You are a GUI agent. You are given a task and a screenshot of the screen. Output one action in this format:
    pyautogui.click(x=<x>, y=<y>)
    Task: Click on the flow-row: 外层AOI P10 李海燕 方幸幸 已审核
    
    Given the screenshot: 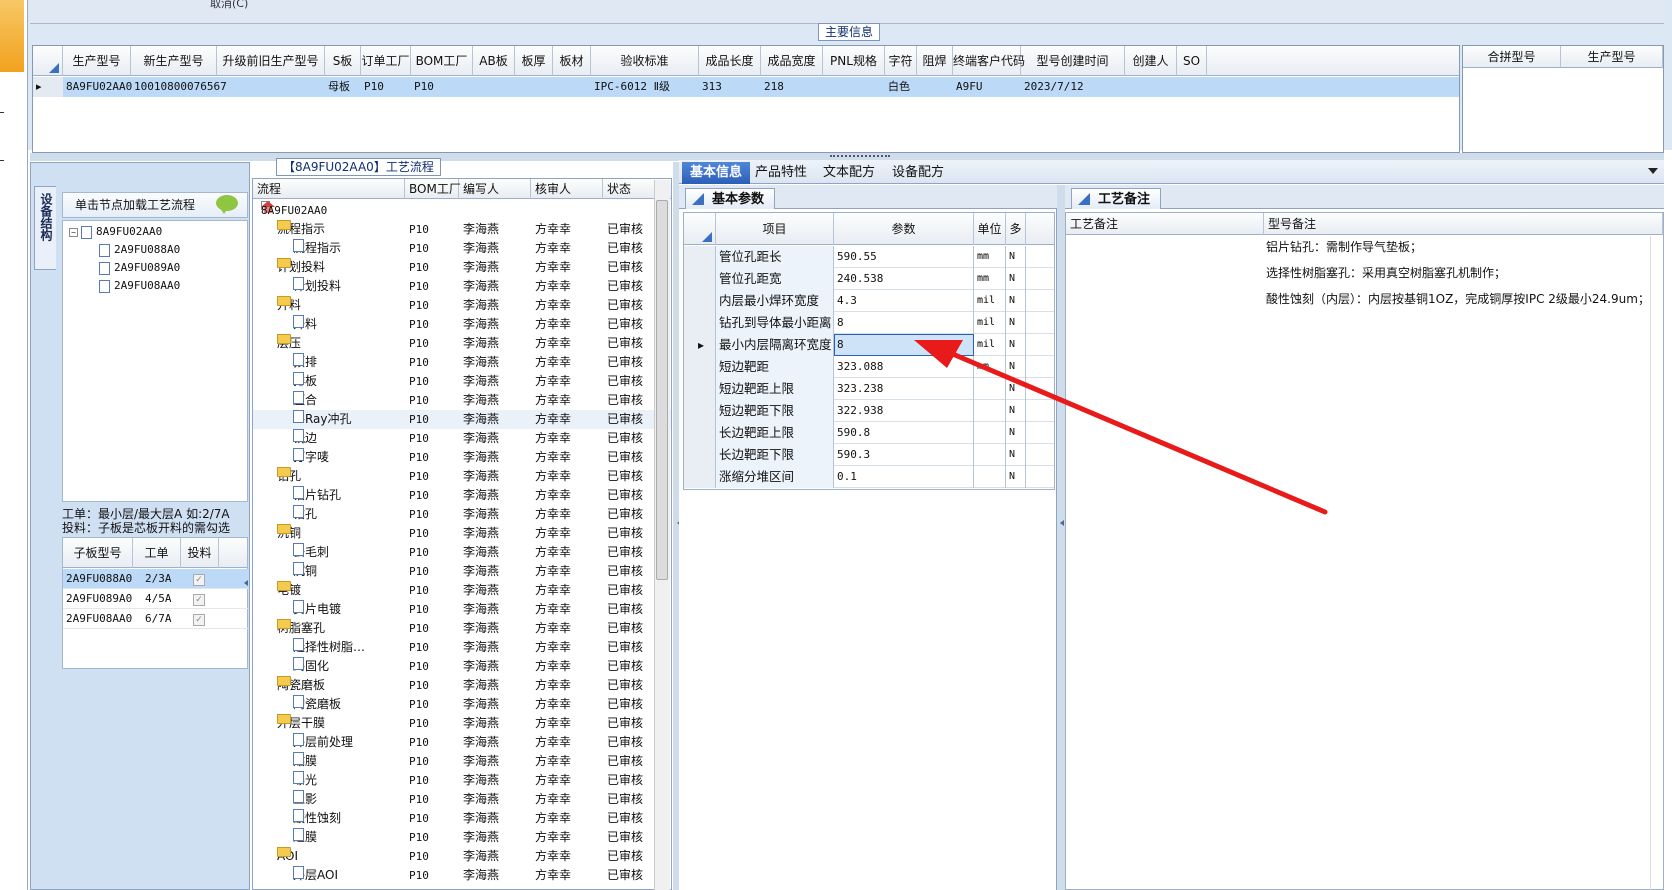 What is the action you would take?
    pyautogui.click(x=462, y=875)
    